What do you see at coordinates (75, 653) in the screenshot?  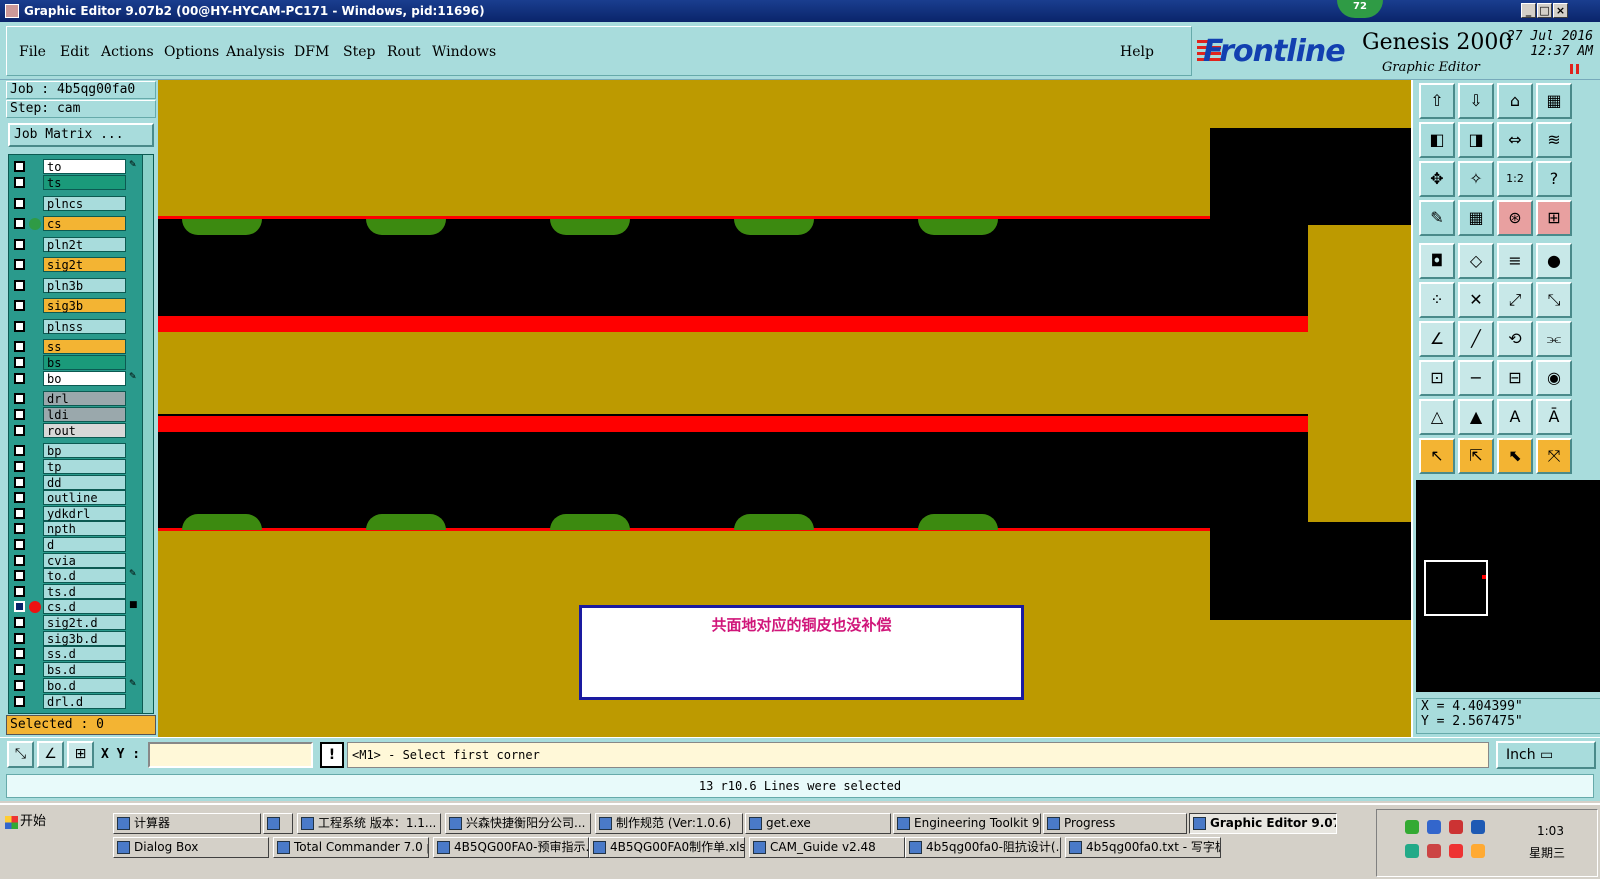 I see `layer-row-ss-d: ss.d` at bounding box center [75, 653].